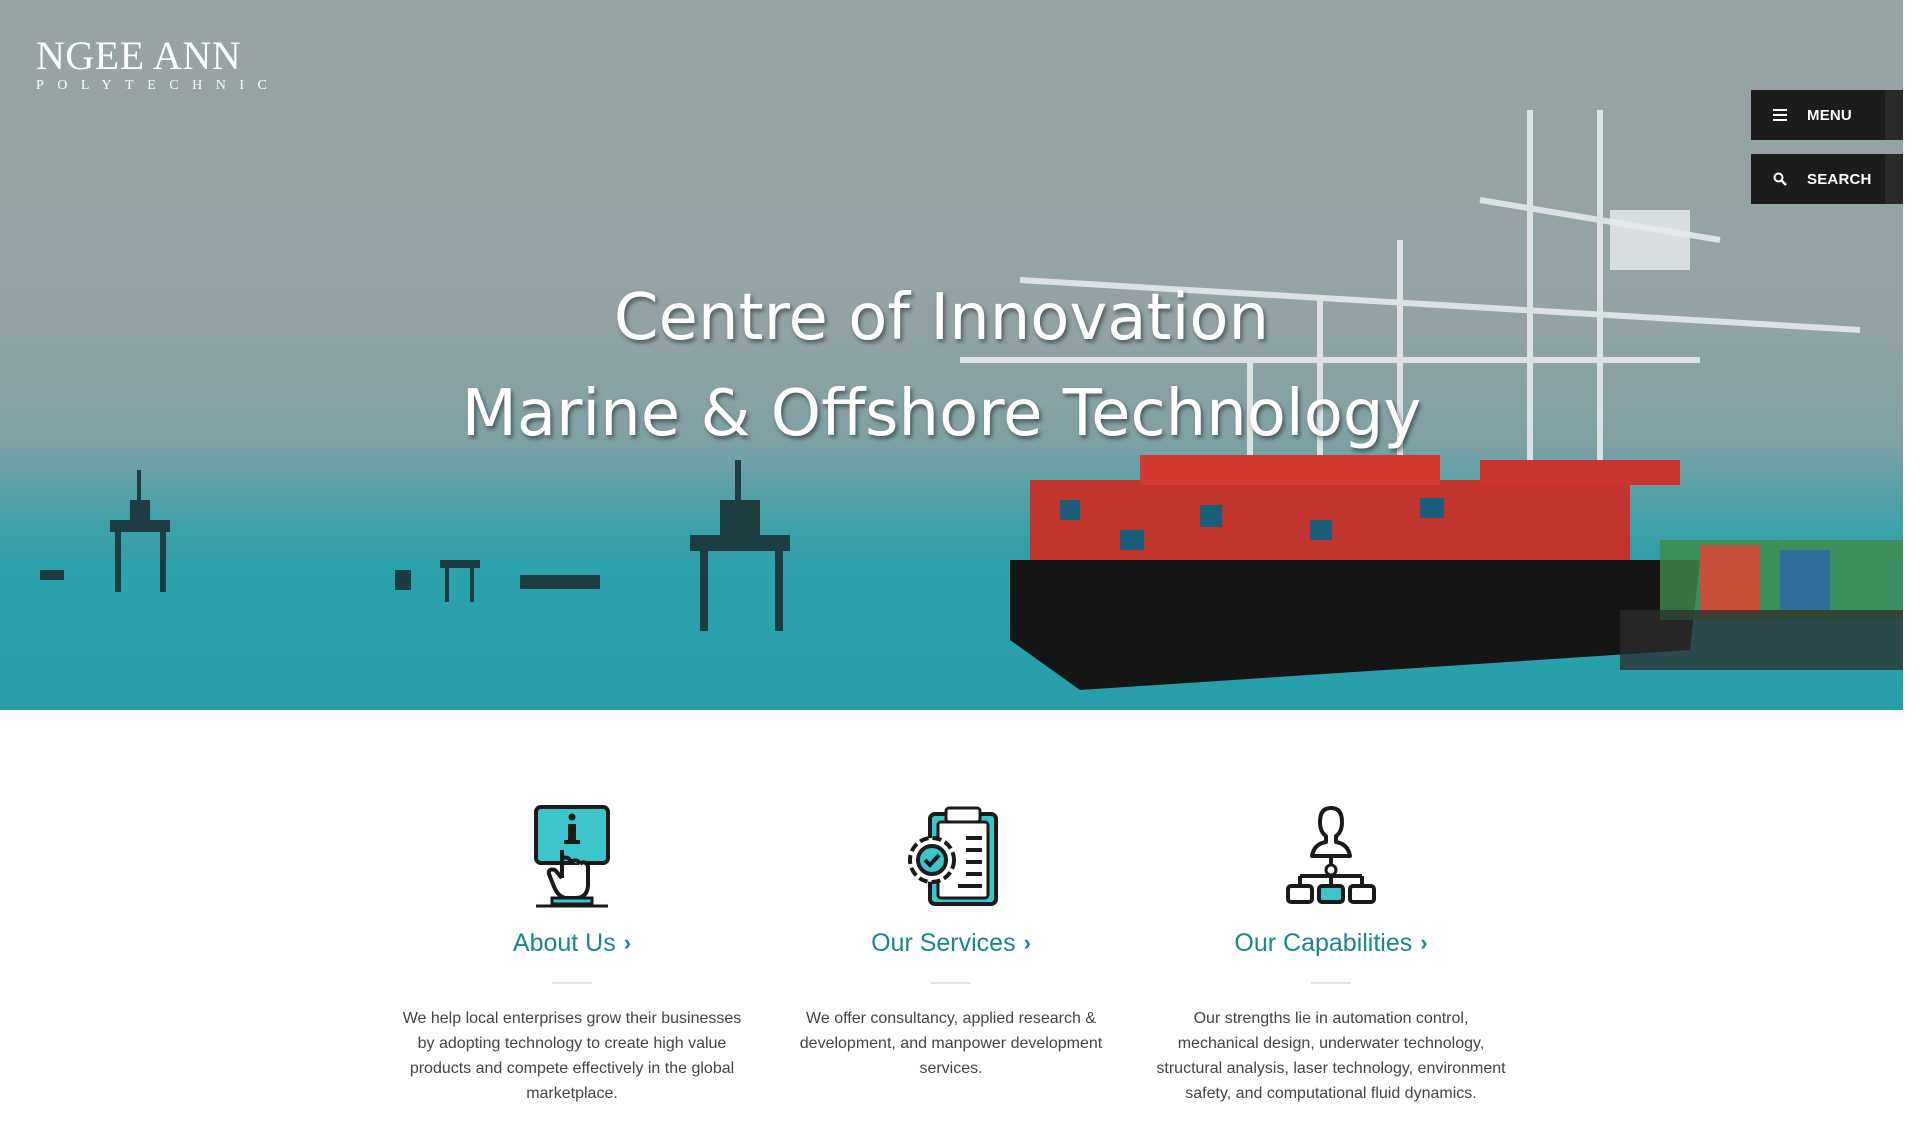  Describe the element at coordinates (158, 85) in the screenshot. I see `logo-subtitle: POLYTECHNIC` at that location.